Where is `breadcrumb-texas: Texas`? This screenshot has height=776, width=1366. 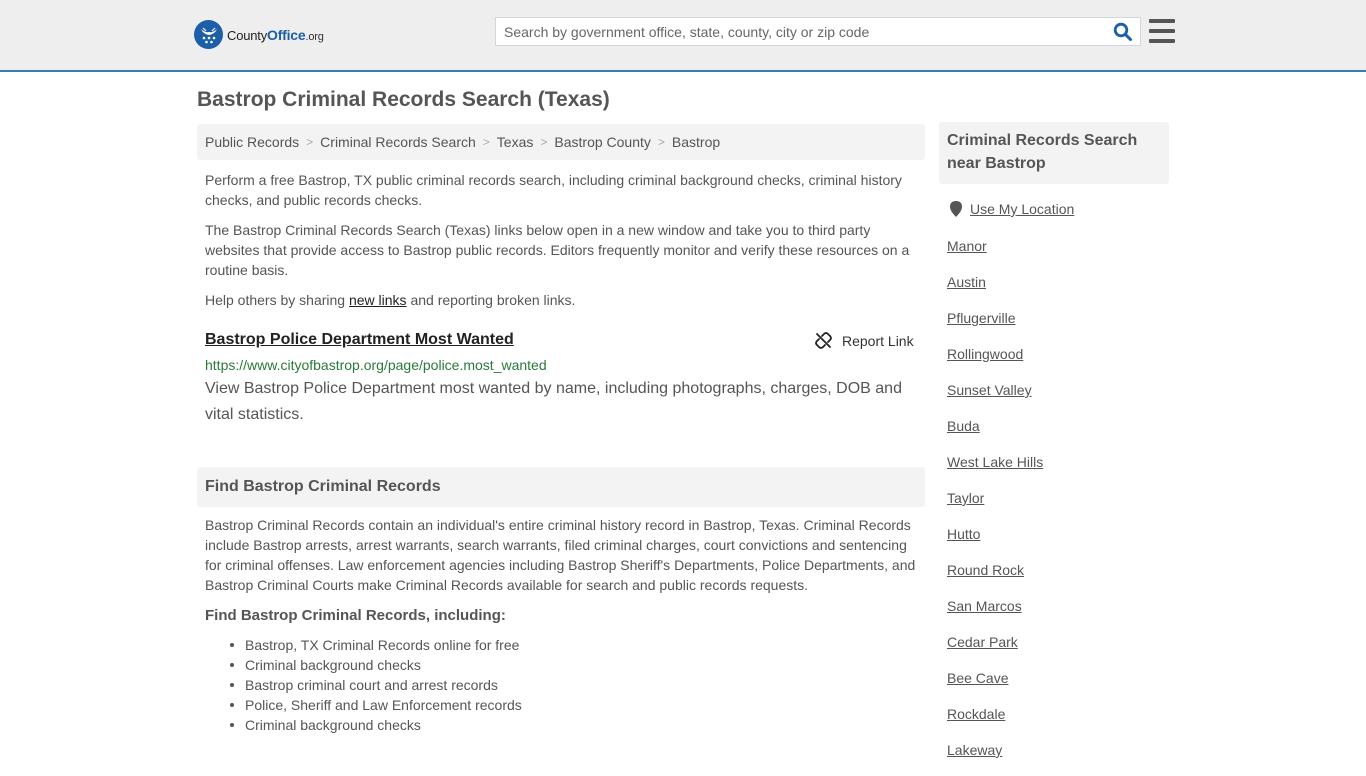 breadcrumb-texas: Texas is located at coordinates (515, 142).